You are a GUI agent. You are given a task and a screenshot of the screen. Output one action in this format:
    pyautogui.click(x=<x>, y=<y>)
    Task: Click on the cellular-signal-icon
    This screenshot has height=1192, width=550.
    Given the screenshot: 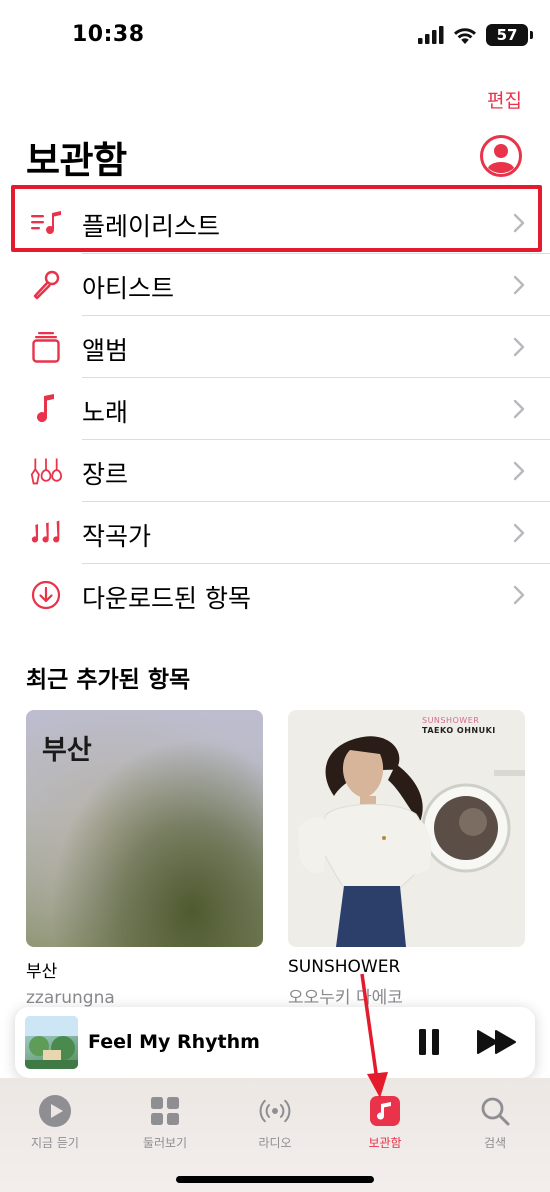 What is the action you would take?
    pyautogui.click(x=431, y=35)
    